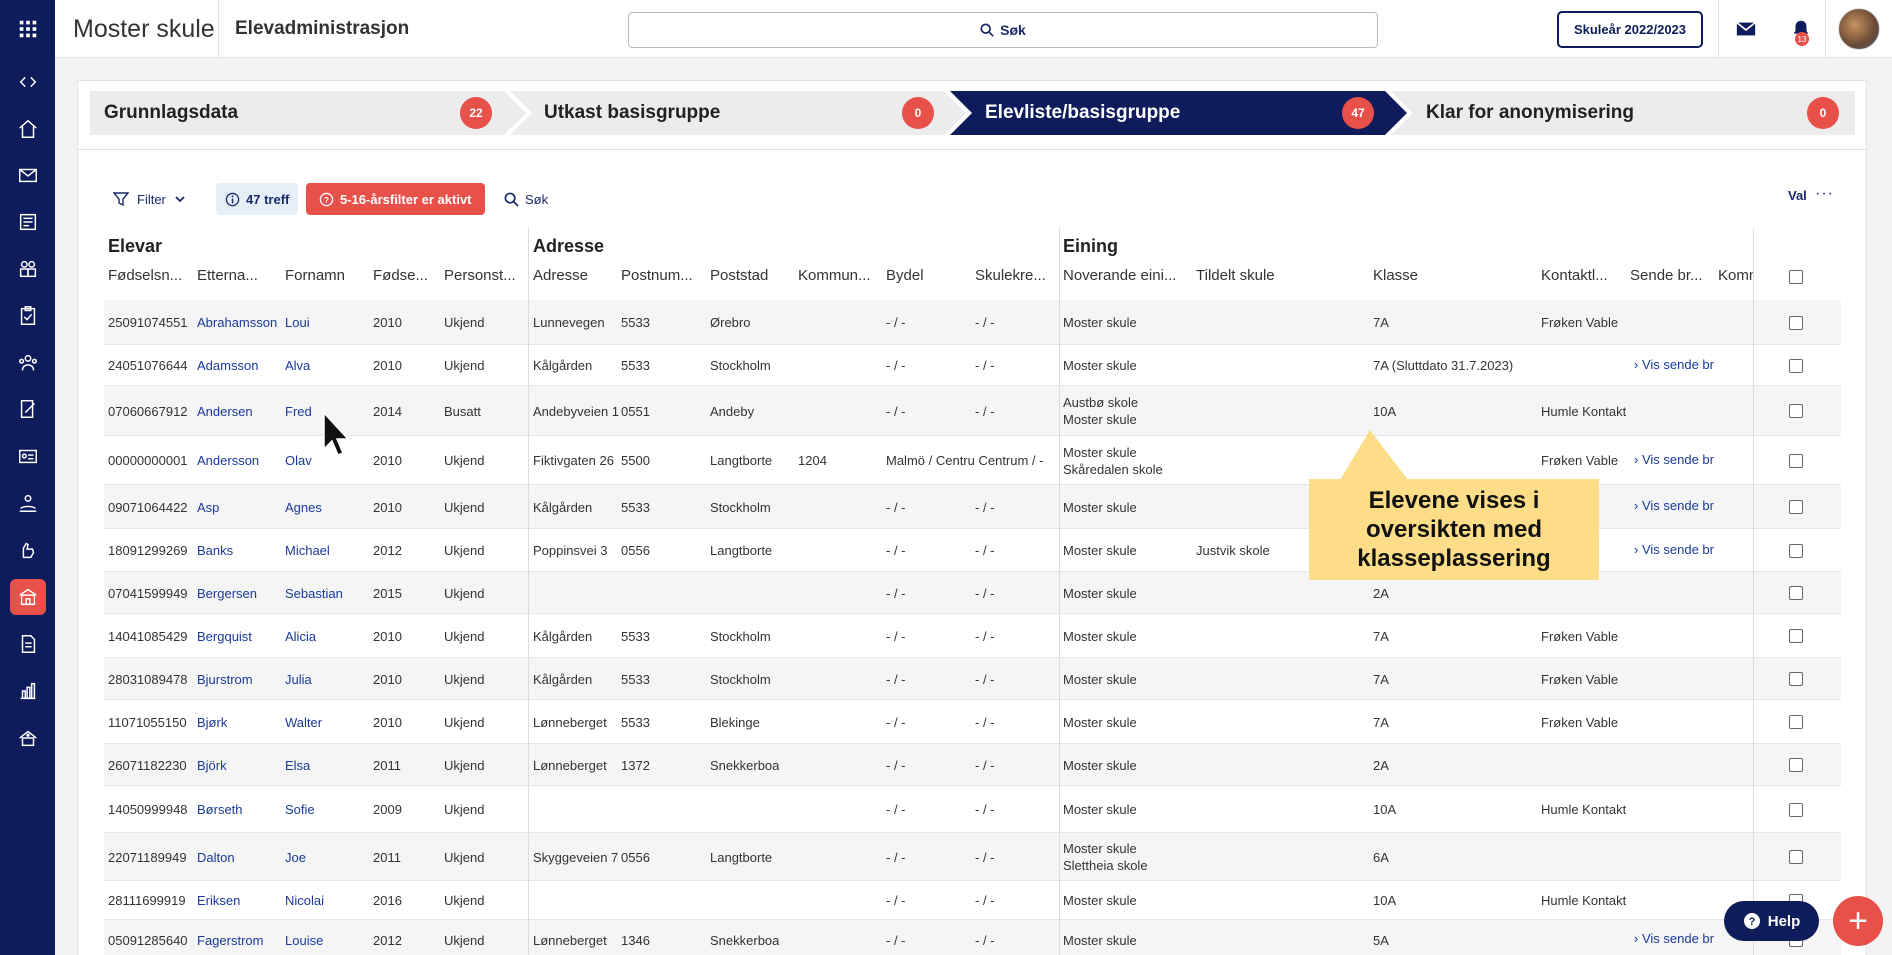 This screenshot has height=955, width=1892. I want to click on home-icon, so click(28, 129).